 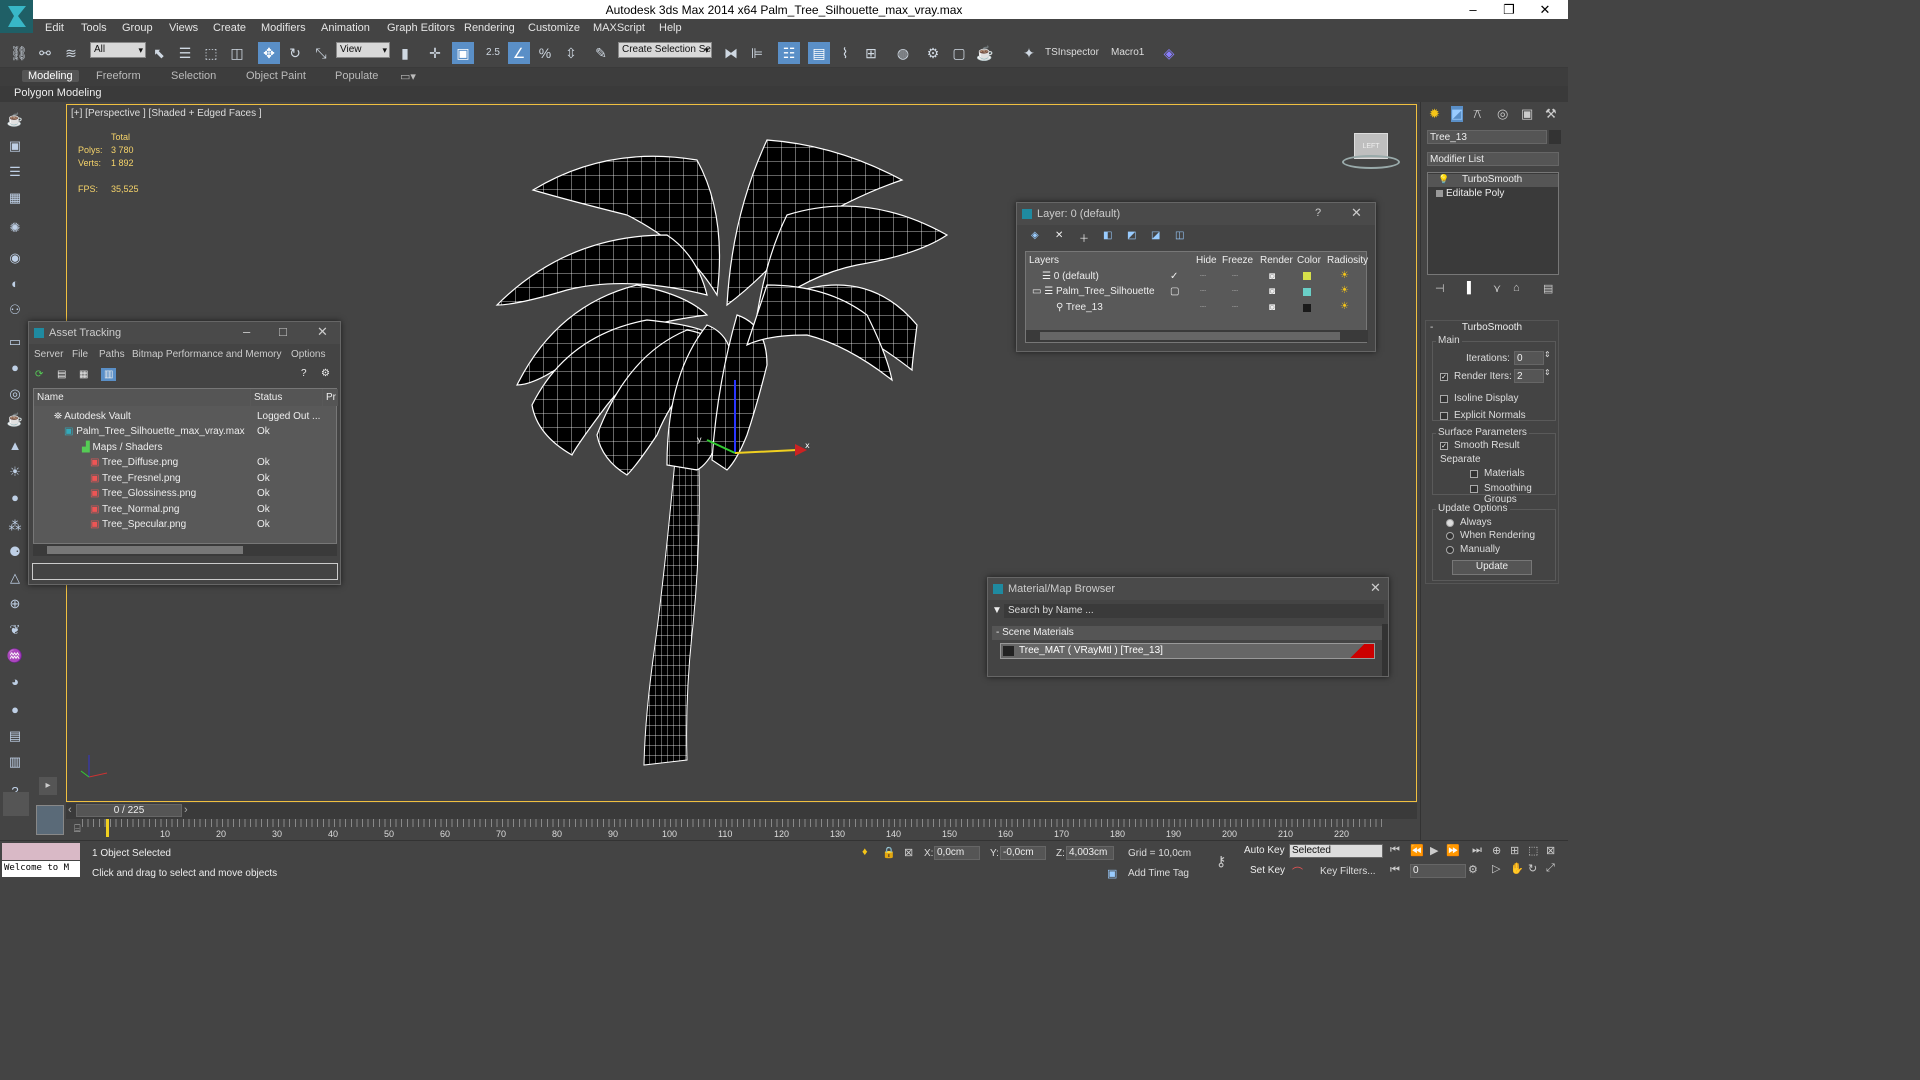 What do you see at coordinates (757, 53) in the screenshot?
I see `align-icon: ⊫` at bounding box center [757, 53].